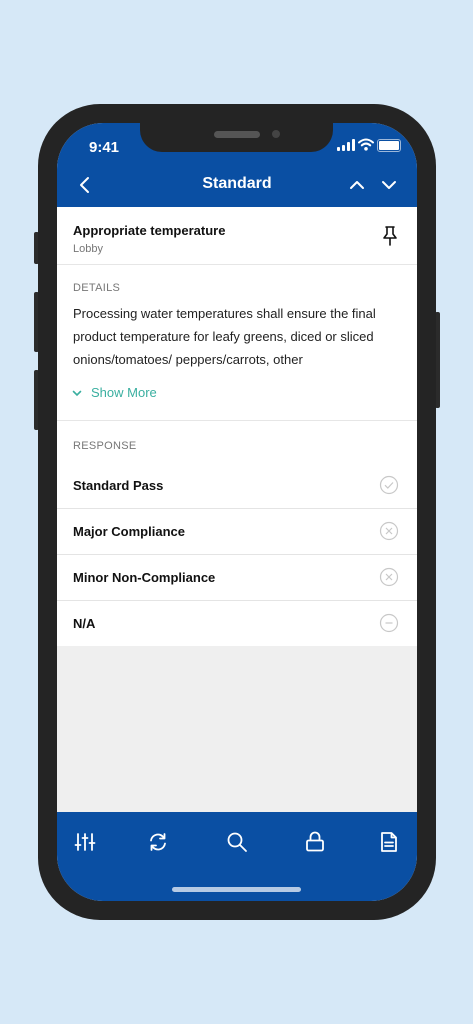 The image size is (473, 1024). What do you see at coordinates (85, 842) in the screenshot?
I see `sliders-icon` at bounding box center [85, 842].